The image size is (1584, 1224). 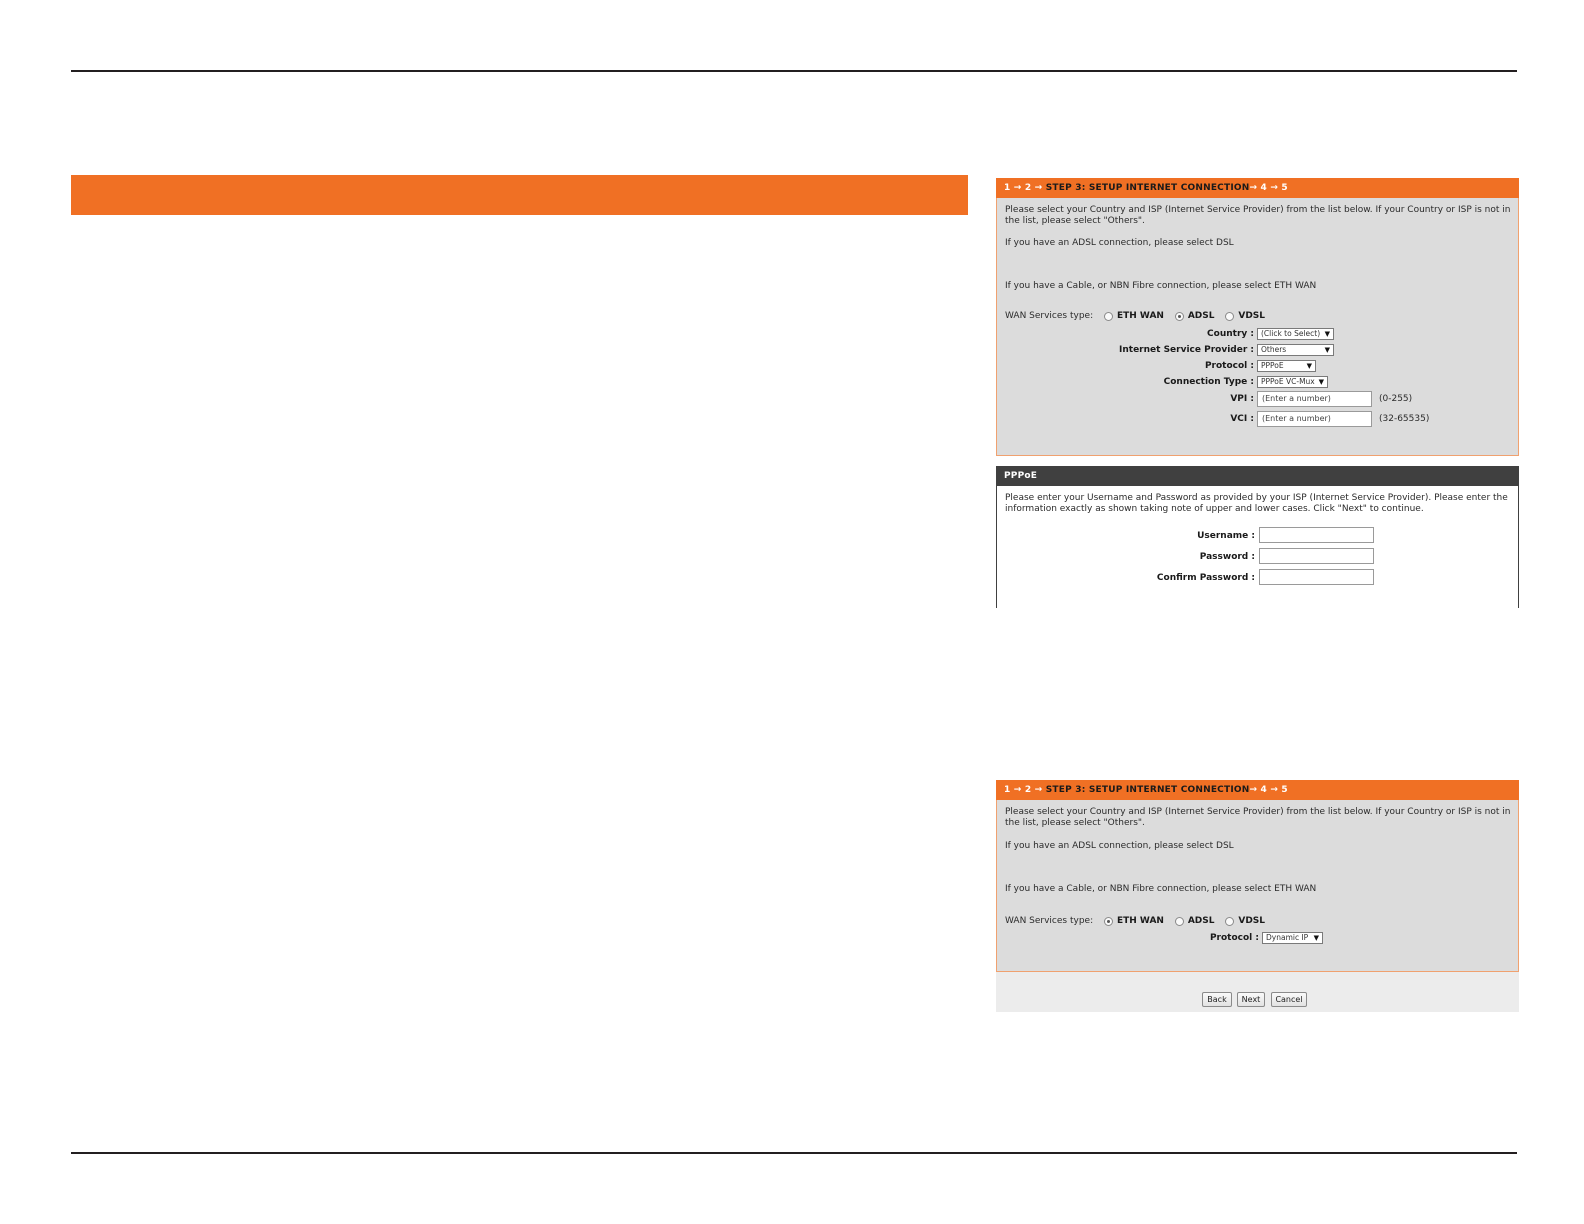 I want to click on protocol-select-value: Dynamic IP, so click(x=1287, y=937).